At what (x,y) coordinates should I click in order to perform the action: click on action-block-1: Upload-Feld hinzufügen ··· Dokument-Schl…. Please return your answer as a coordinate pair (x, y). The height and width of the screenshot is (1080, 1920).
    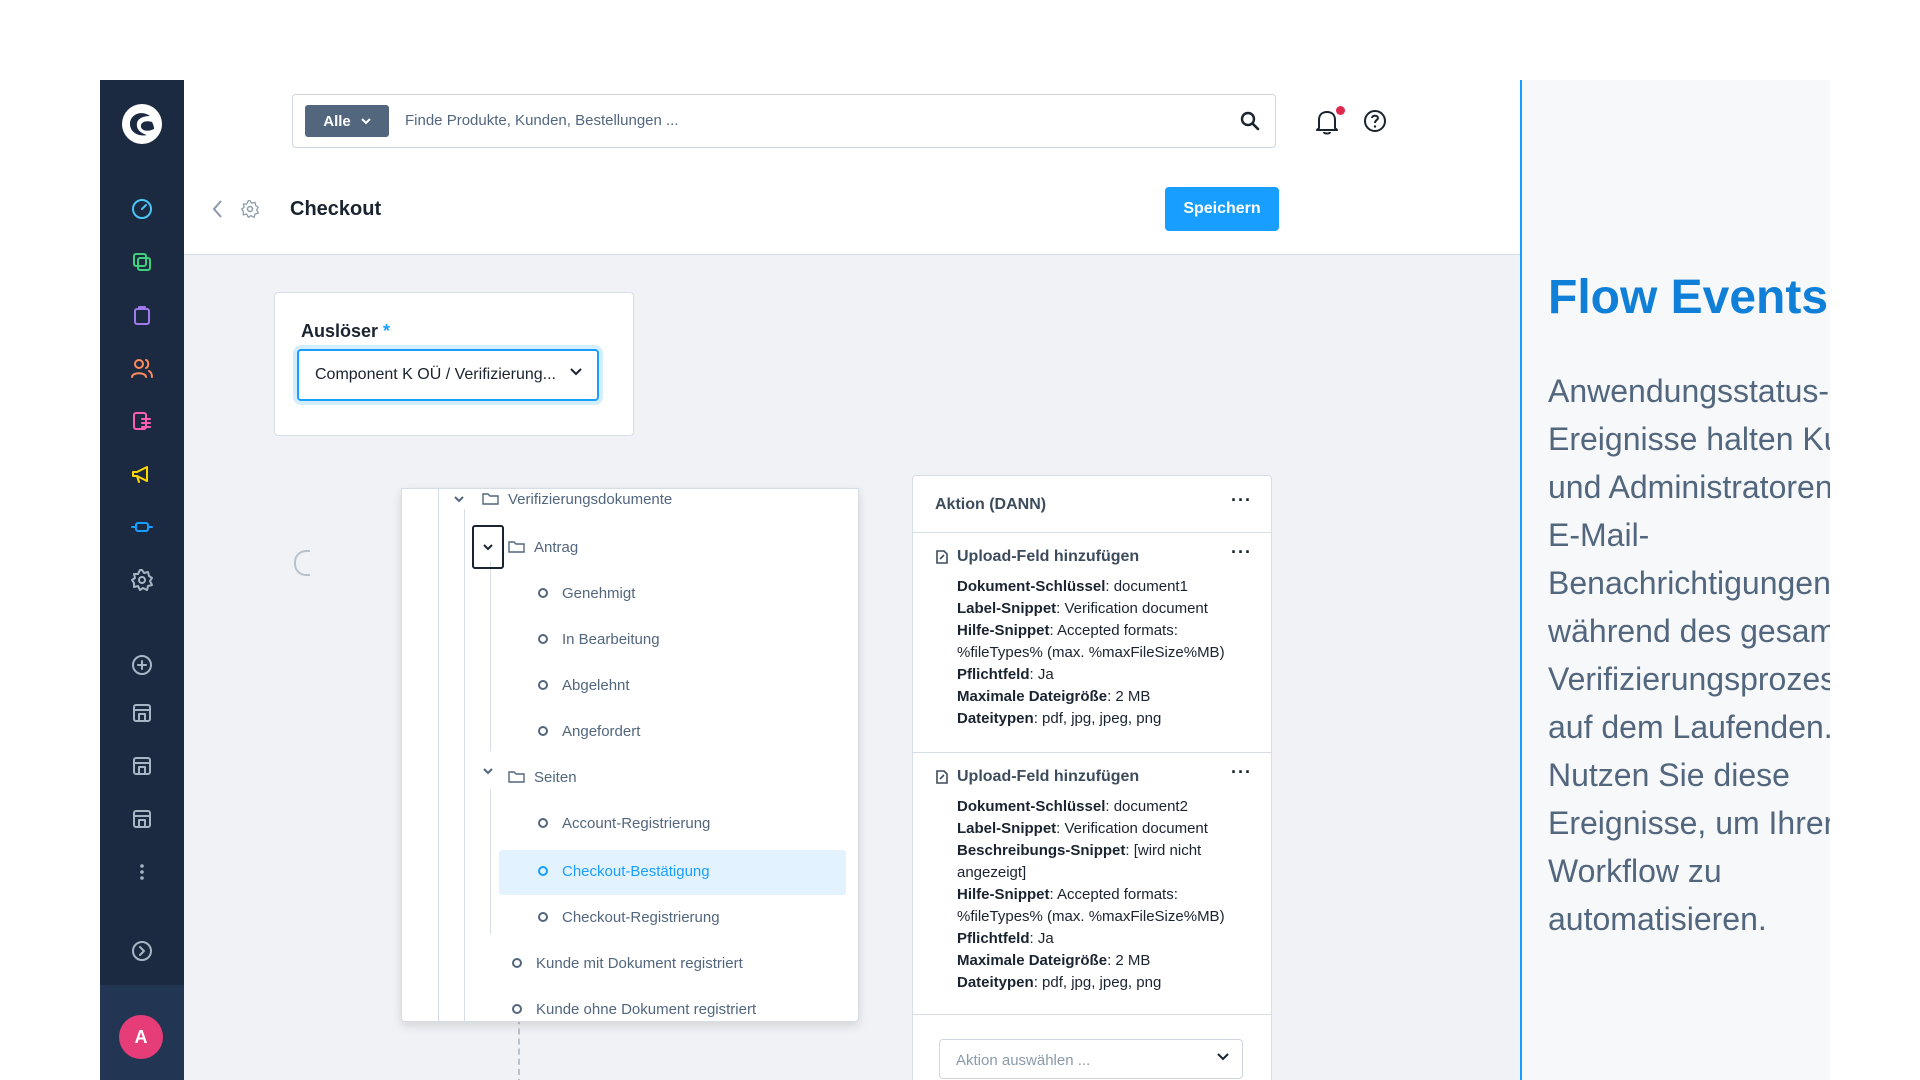
    Looking at the image, I should click on (1092, 642).